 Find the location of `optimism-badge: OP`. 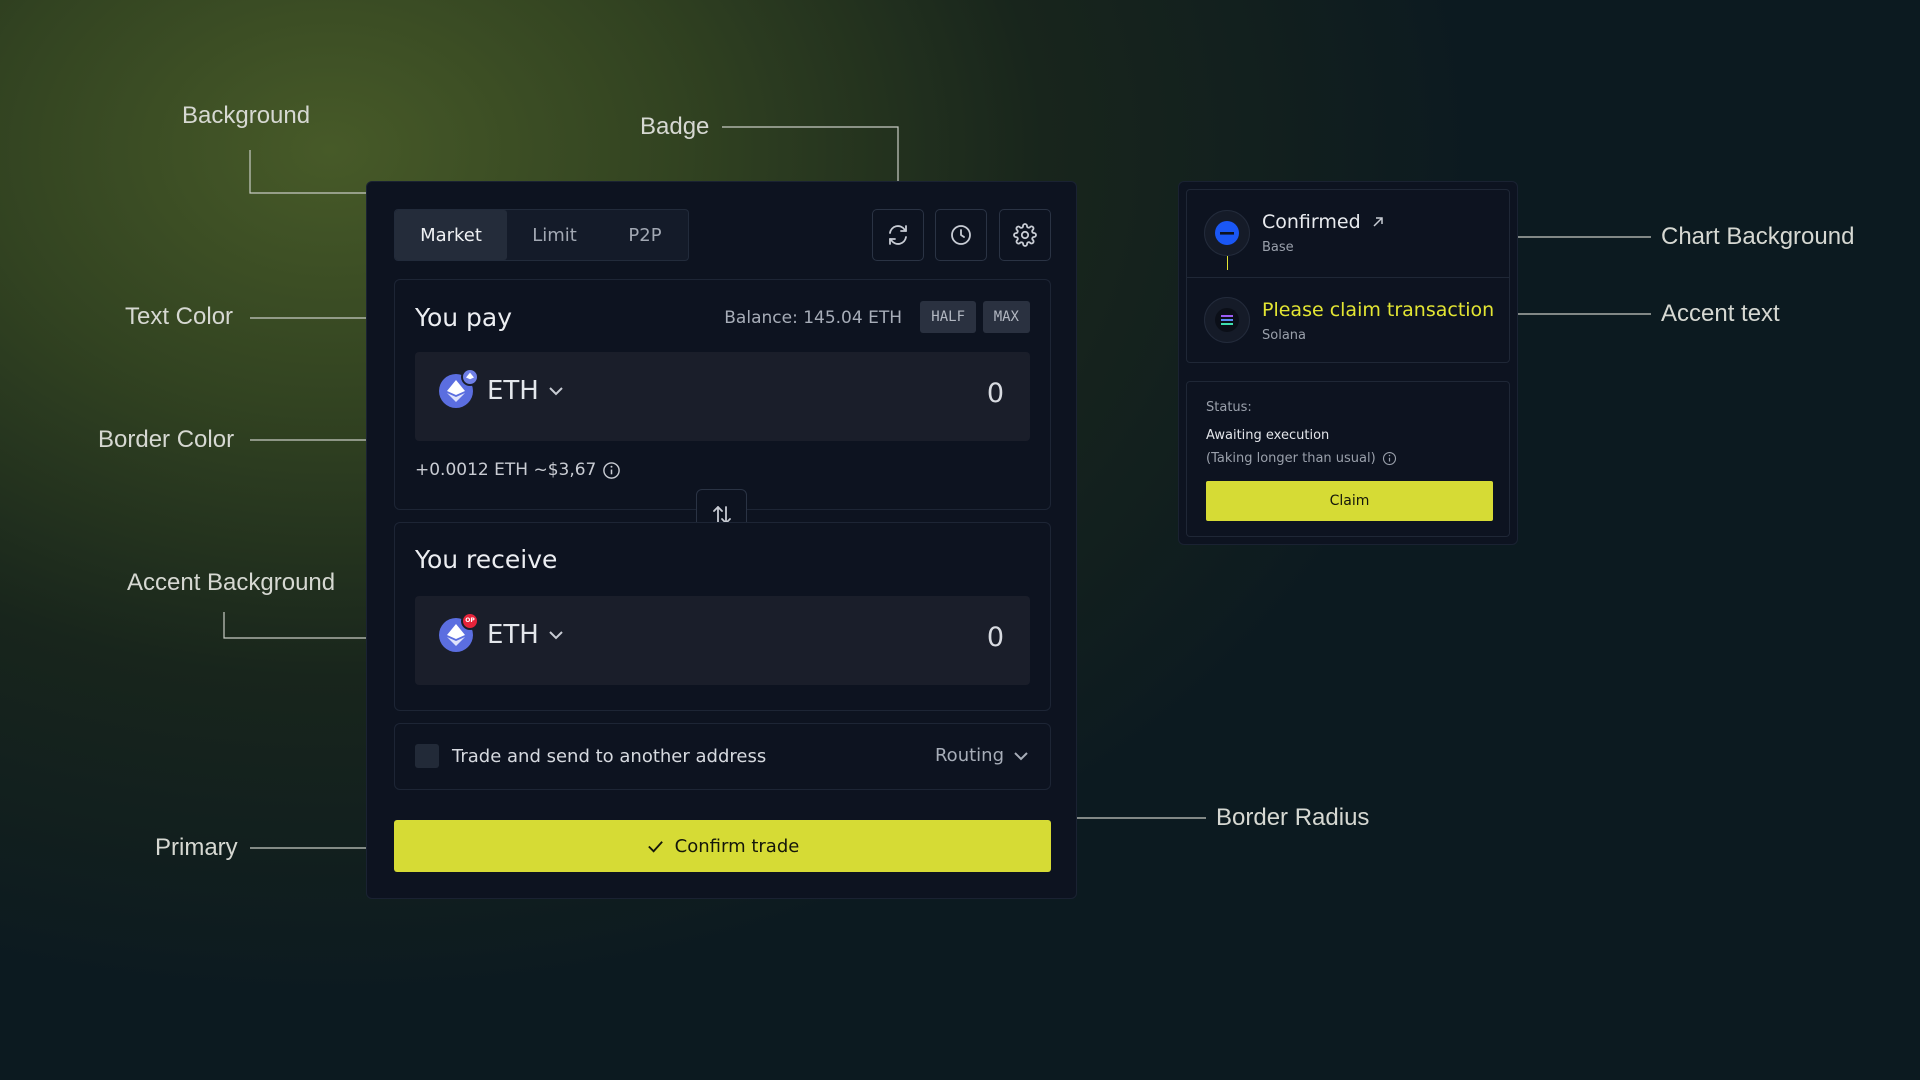

optimism-badge: OP is located at coordinates (470, 621).